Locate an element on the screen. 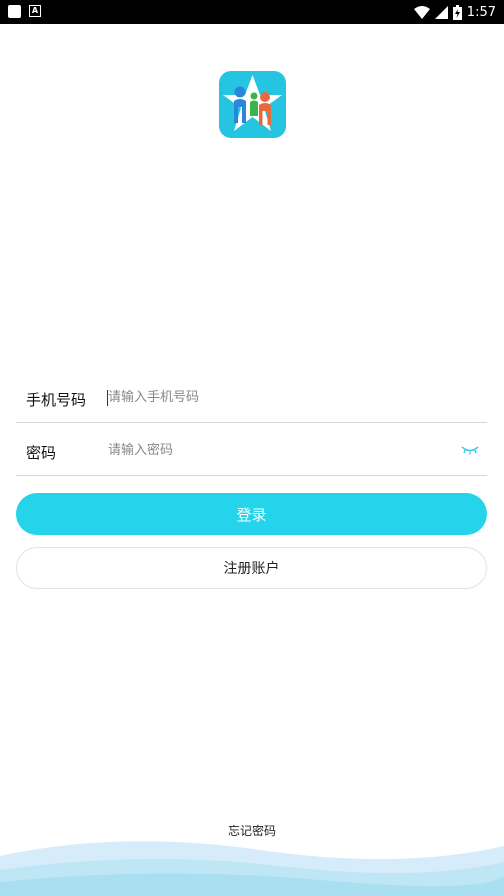 This screenshot has width=504, height=896. phone-label: 手机号码 is located at coordinates (56, 400).